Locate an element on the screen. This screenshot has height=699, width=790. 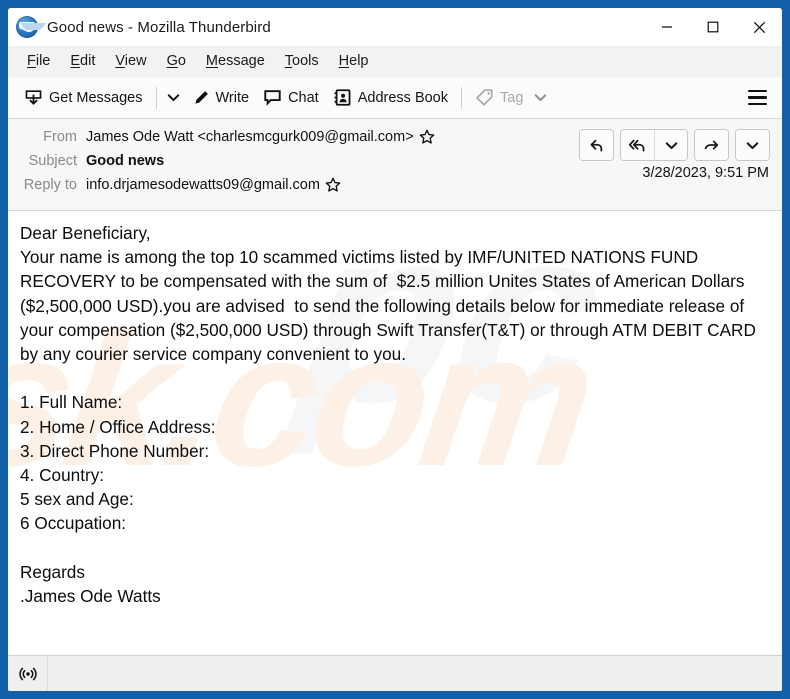
reply-more-button is located at coordinates (670, 145).